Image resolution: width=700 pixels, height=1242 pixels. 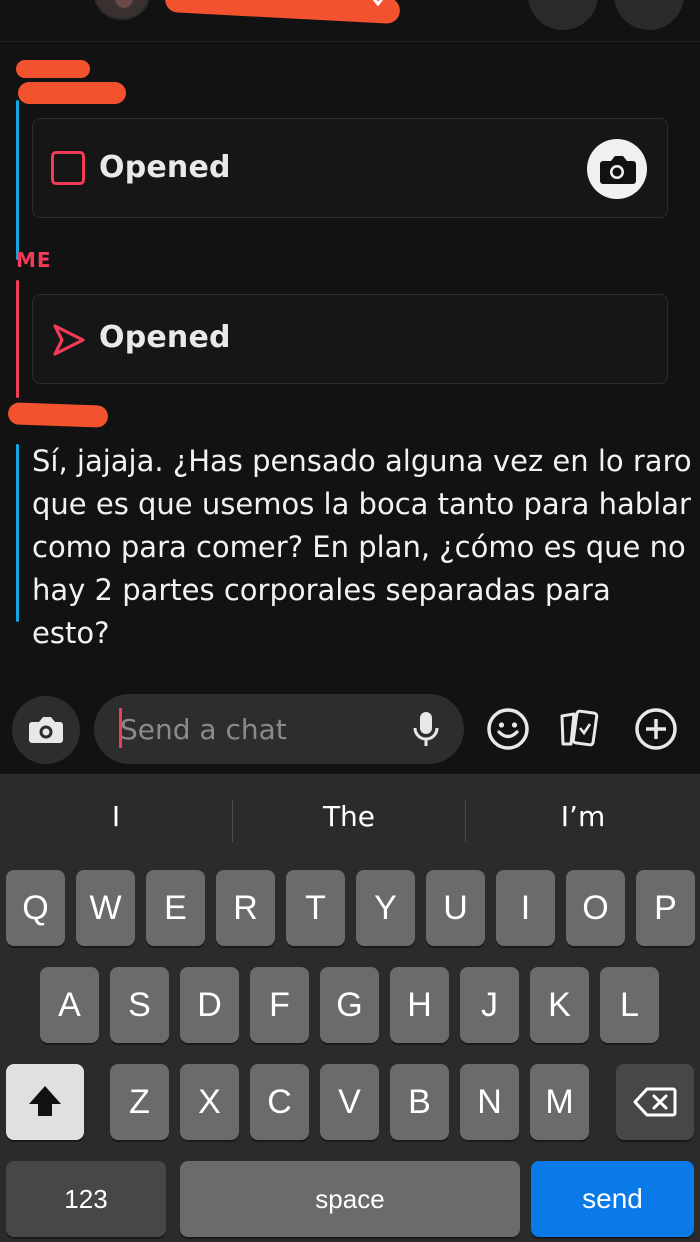 What do you see at coordinates (350, 1199) in the screenshot?
I see `space-key: space` at bounding box center [350, 1199].